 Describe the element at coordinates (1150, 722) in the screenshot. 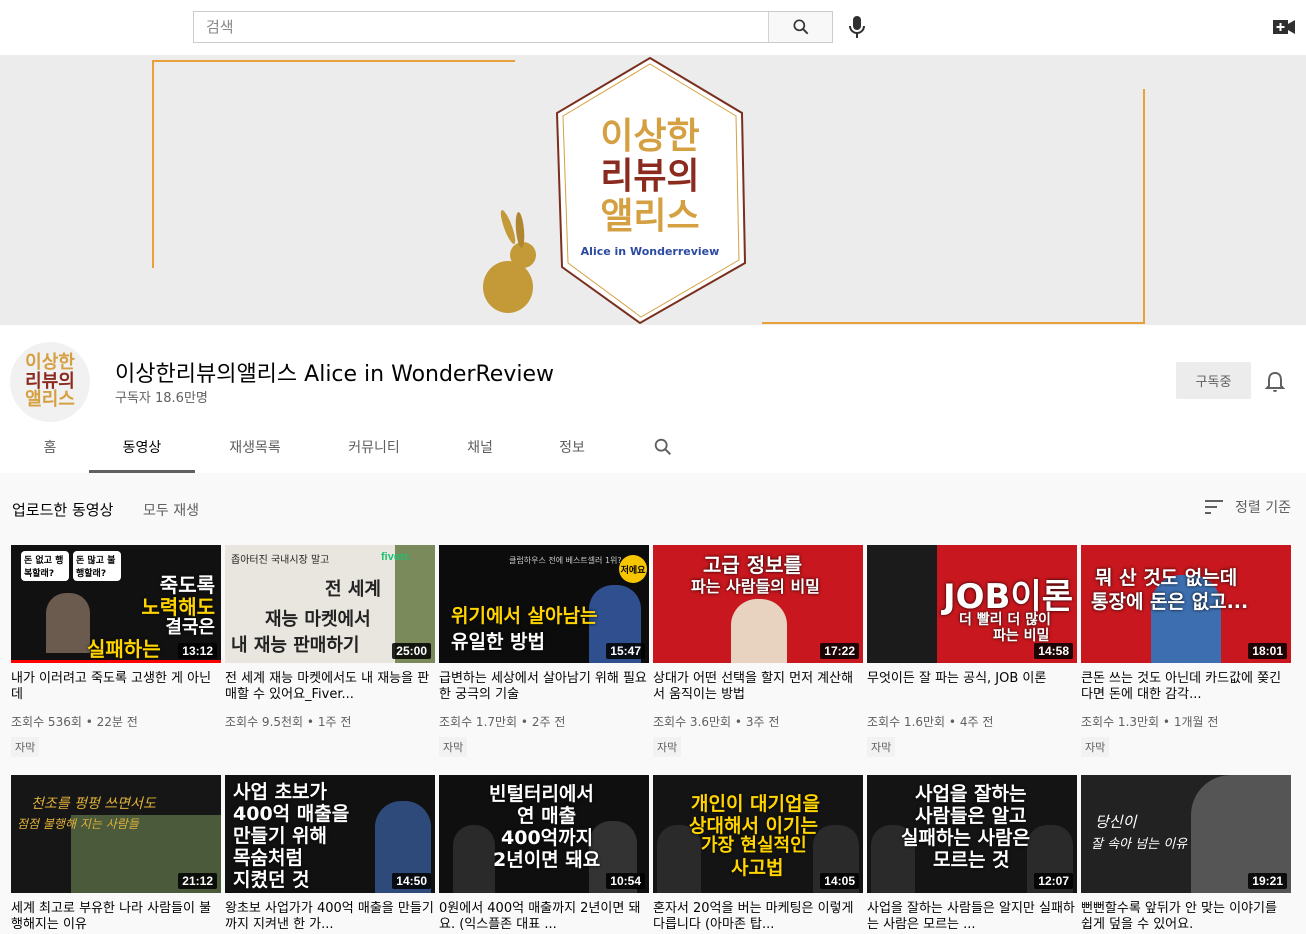

I see `video-meta: 조회수 1.3만회 • 1개월 전` at that location.